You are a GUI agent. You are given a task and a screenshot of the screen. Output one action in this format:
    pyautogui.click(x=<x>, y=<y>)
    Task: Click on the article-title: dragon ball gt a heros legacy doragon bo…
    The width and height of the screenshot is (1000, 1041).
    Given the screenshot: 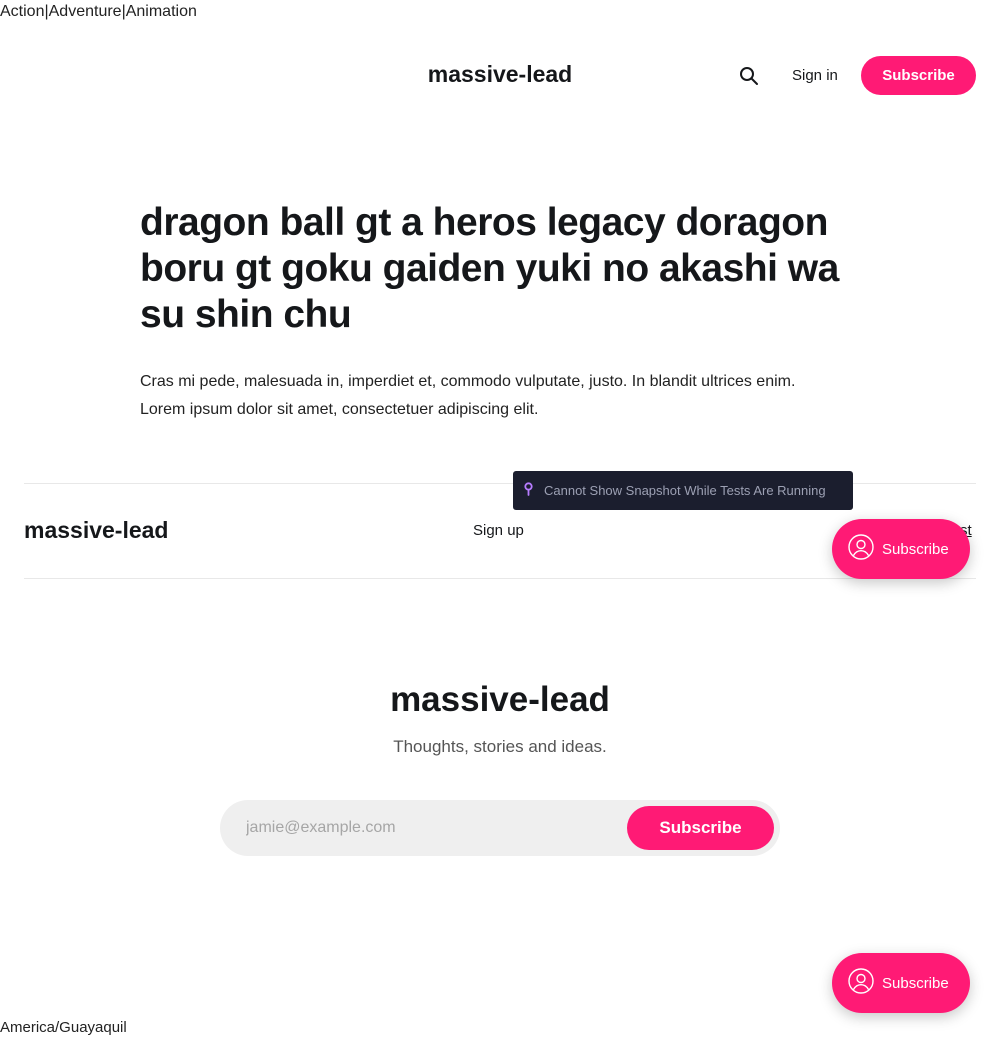 What is the action you would take?
    pyautogui.click(x=489, y=268)
    